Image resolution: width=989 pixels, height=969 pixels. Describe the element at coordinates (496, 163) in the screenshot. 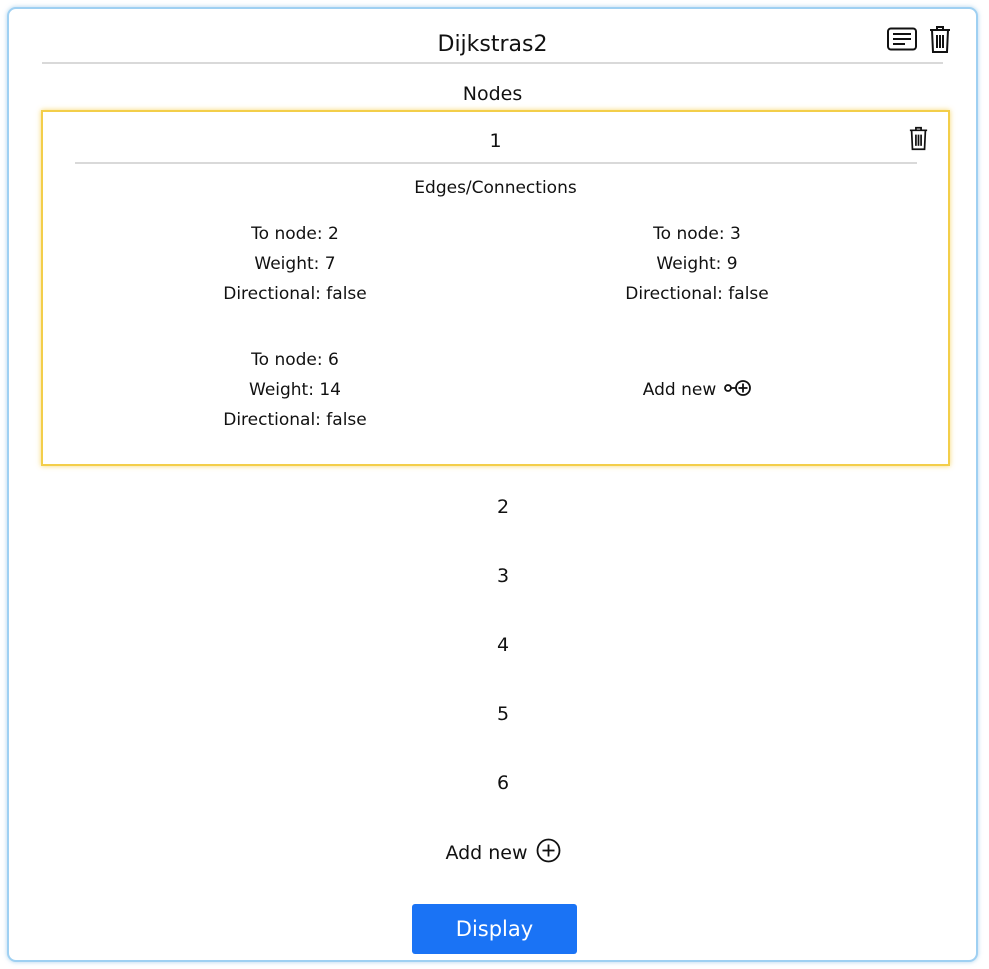

I see `node-divider` at that location.